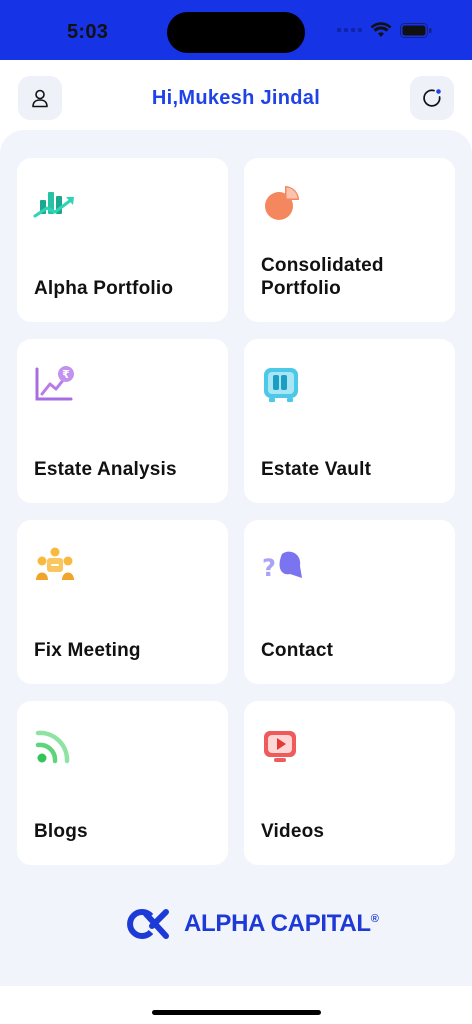  I want to click on card-label: Consolidated Portfolio, so click(322, 277).